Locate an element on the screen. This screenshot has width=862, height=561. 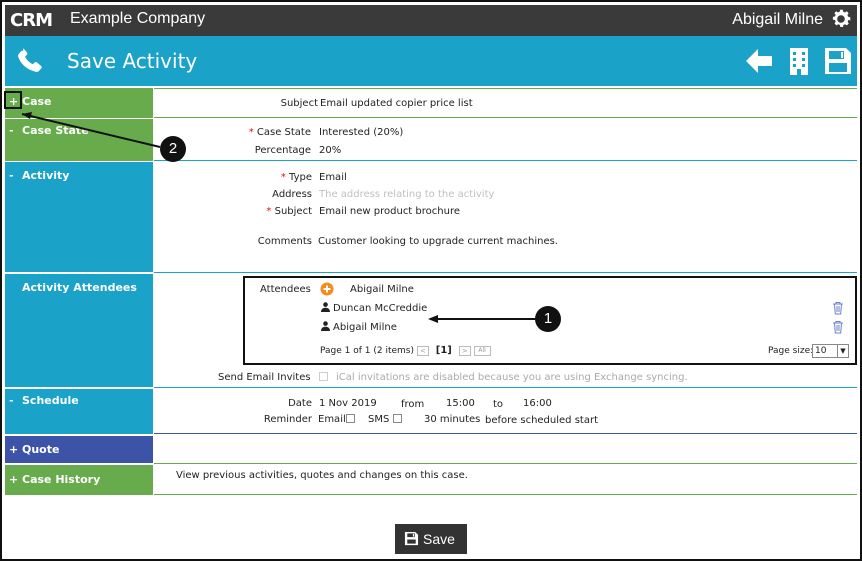
callout-arrow is located at coordinates (91, 130).